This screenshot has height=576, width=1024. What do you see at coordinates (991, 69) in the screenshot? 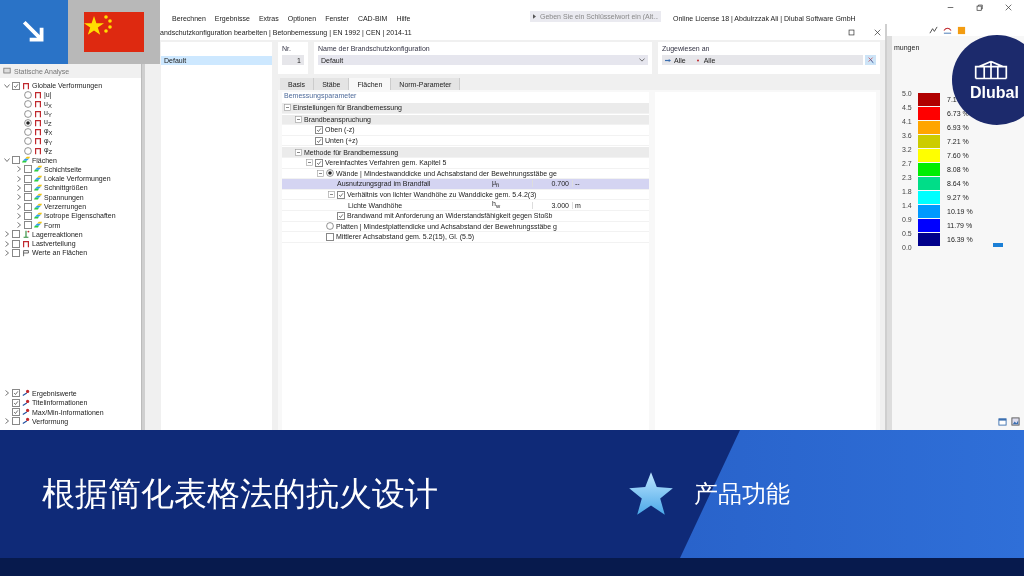
I see `bridge-icon` at bounding box center [991, 69].